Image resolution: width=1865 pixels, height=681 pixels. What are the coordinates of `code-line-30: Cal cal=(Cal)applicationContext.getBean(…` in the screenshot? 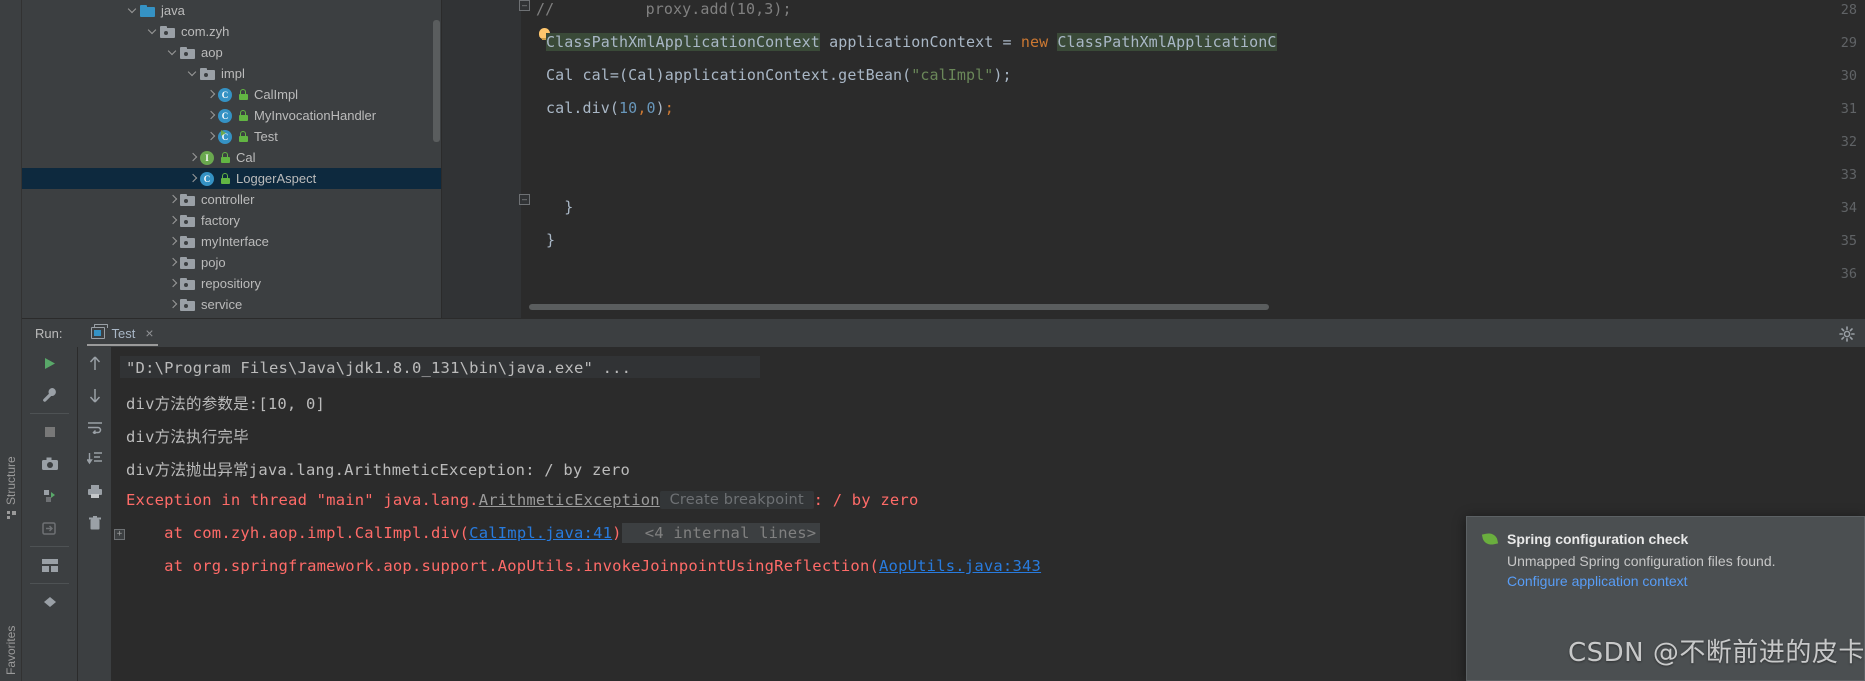 It's located at (779, 75).